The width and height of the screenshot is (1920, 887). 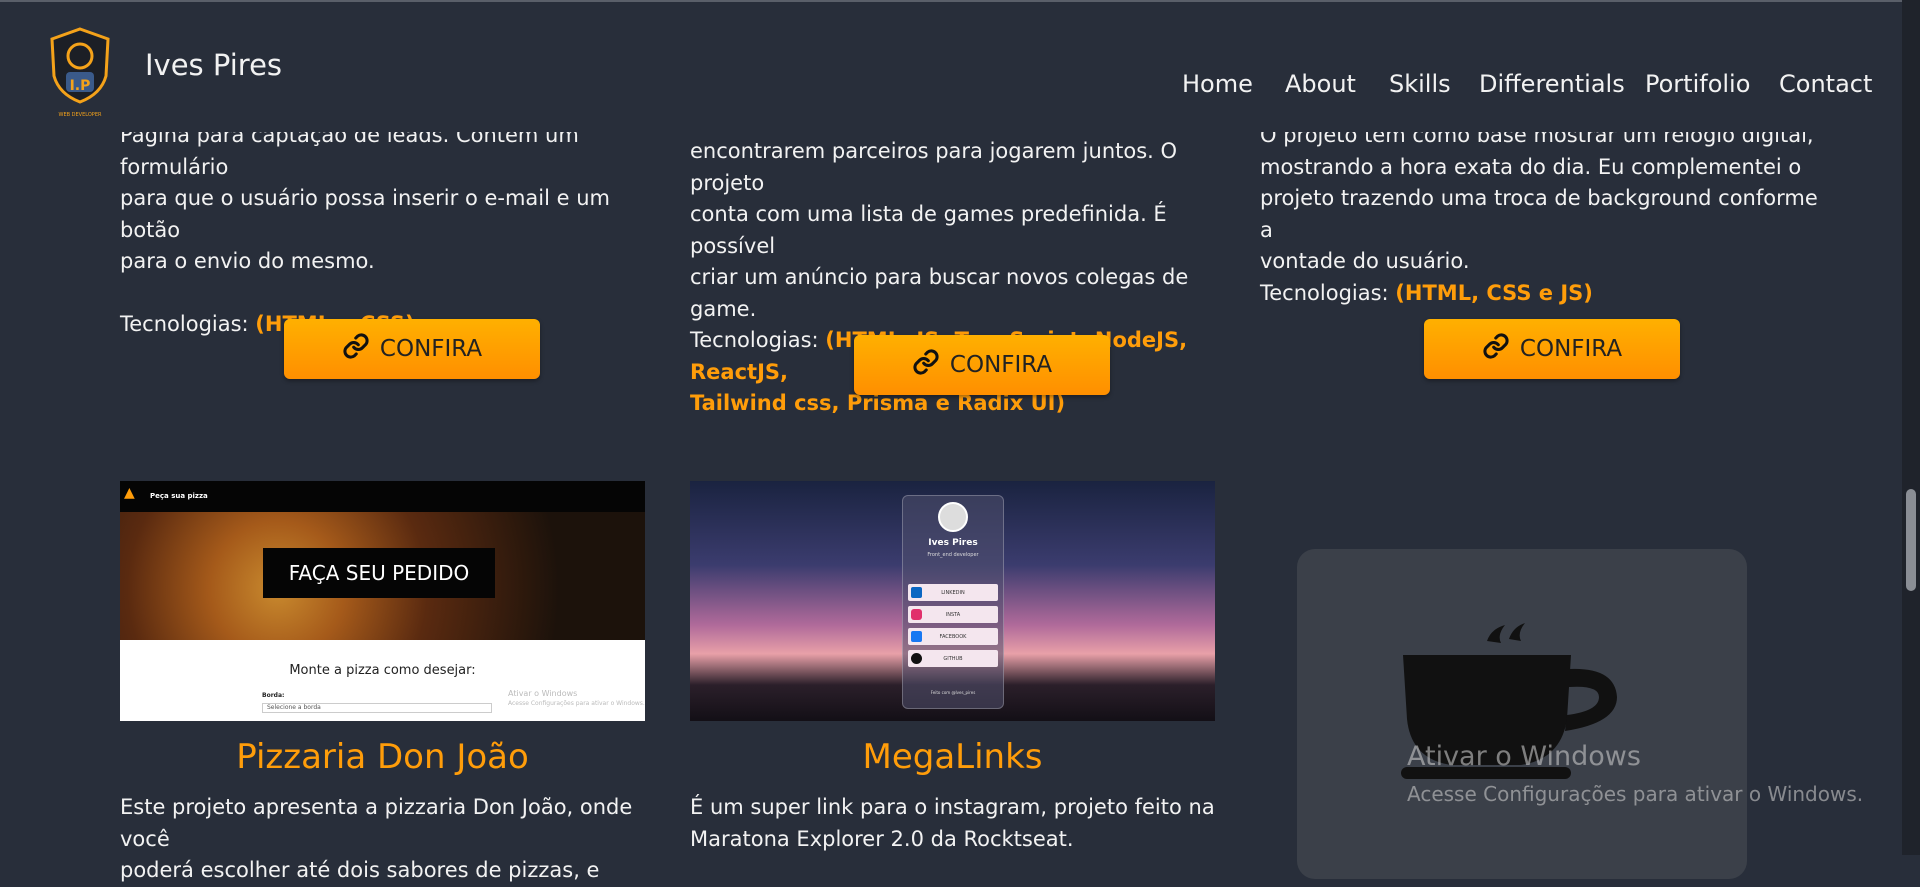 I want to click on thumb-link: INSTA, so click(x=953, y=614).